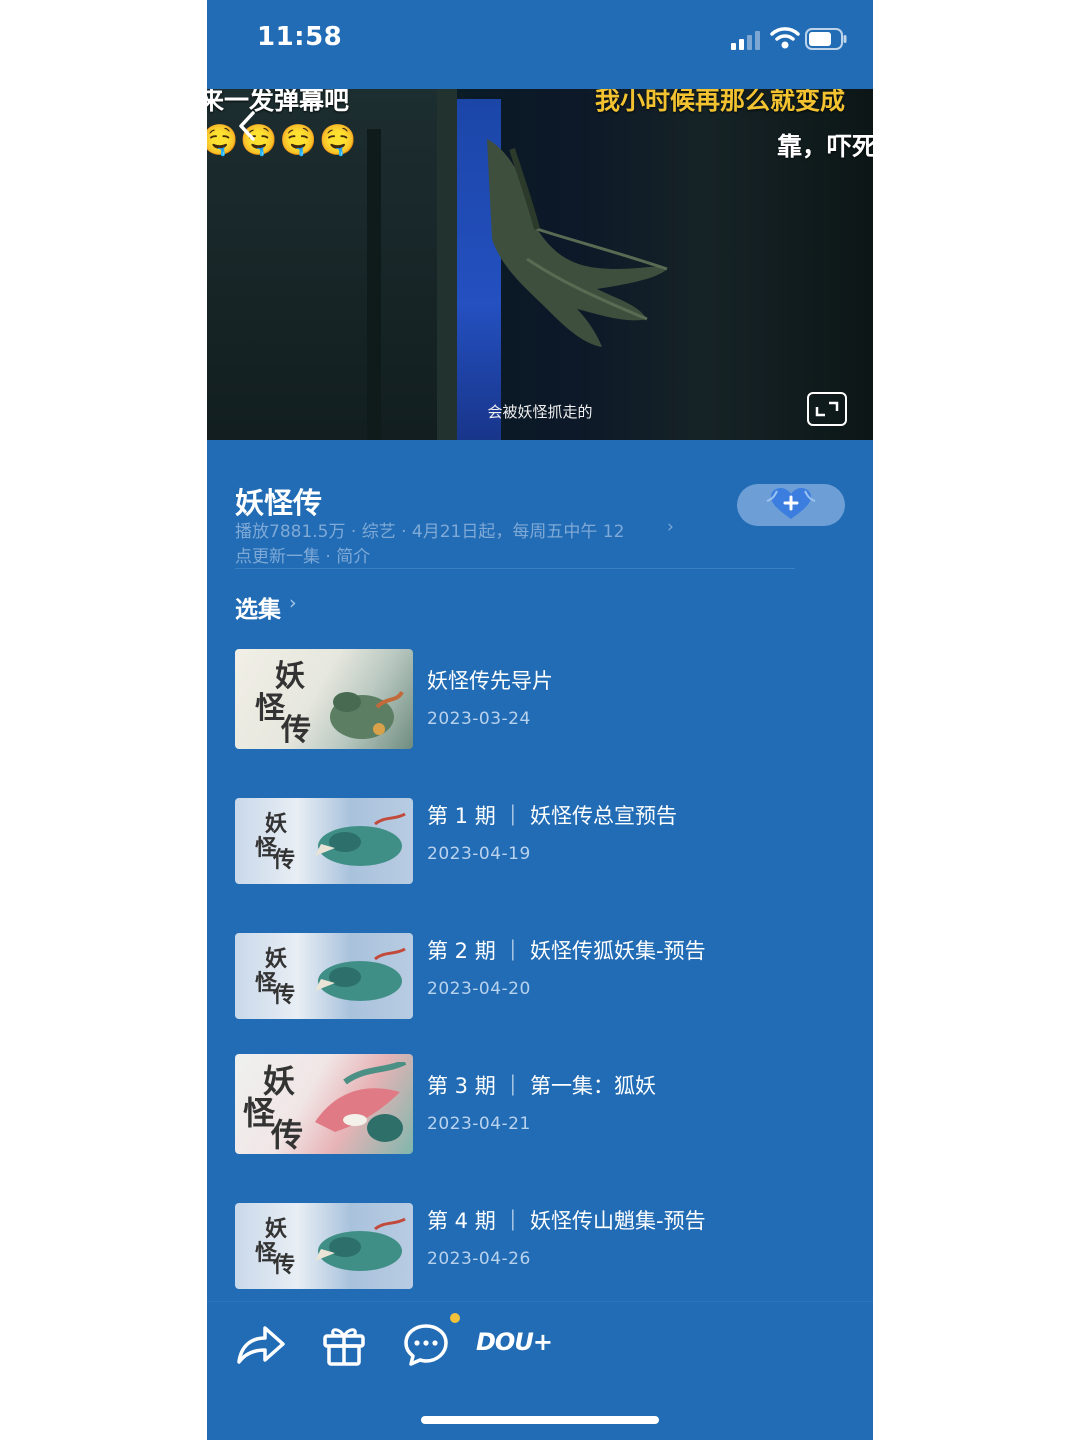 This screenshot has height=1440, width=1080. I want to click on episode-title: 第 4 期 ｜ 妖怪传山魈集-预告, so click(566, 1221).